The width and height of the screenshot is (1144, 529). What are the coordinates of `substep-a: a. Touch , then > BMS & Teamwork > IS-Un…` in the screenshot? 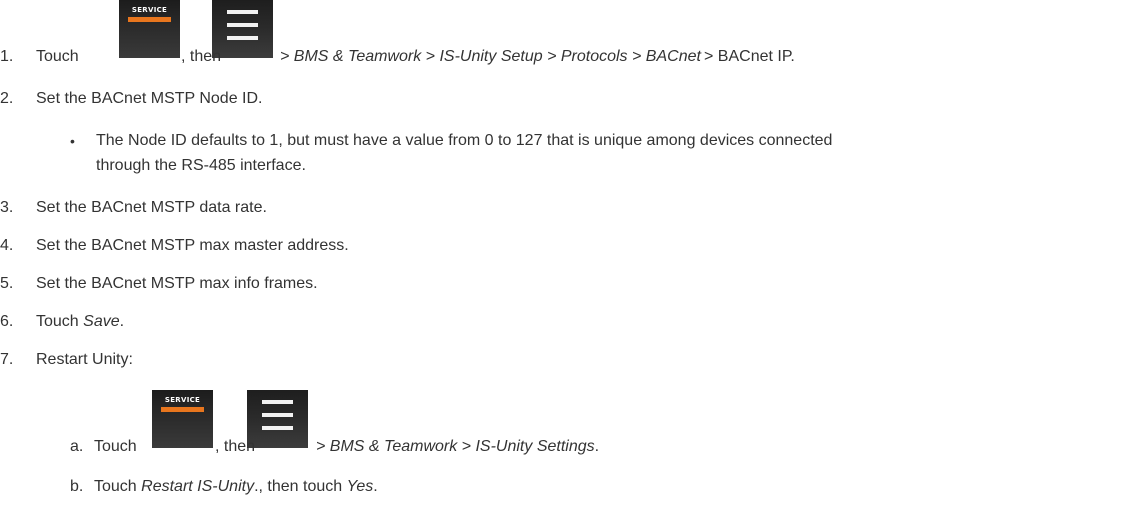 It's located at (572, 447).